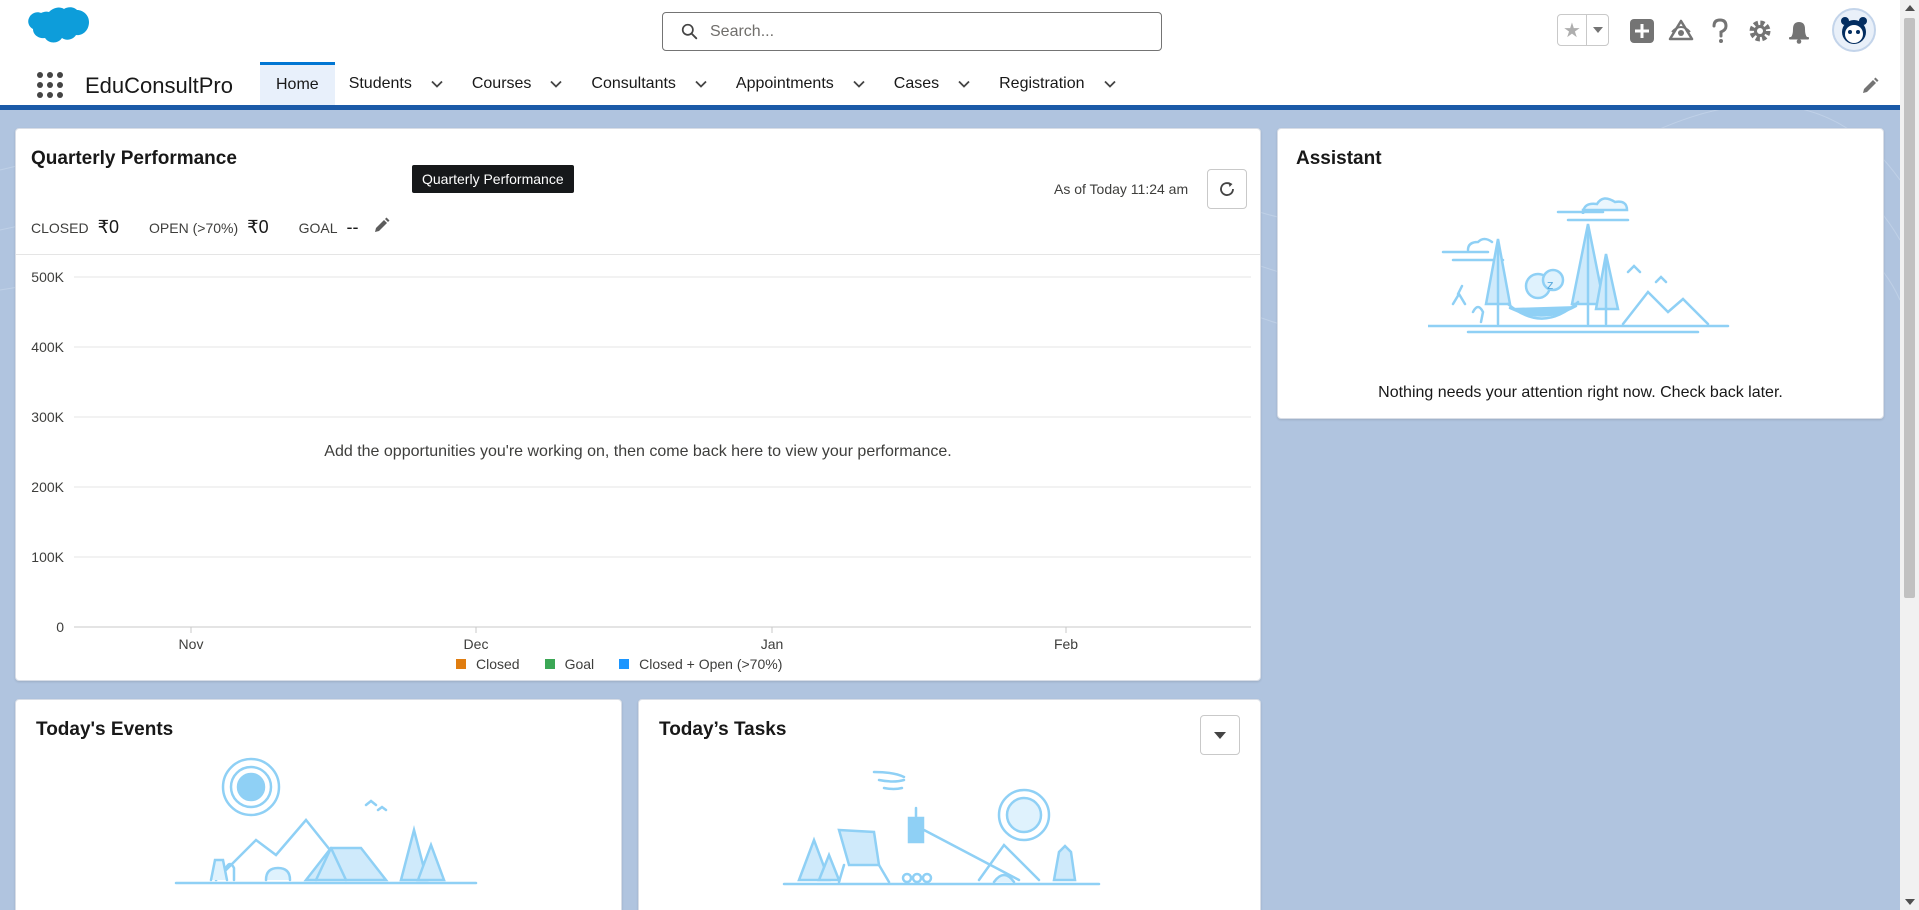  I want to click on x-tick-label: Nov, so click(191, 644).